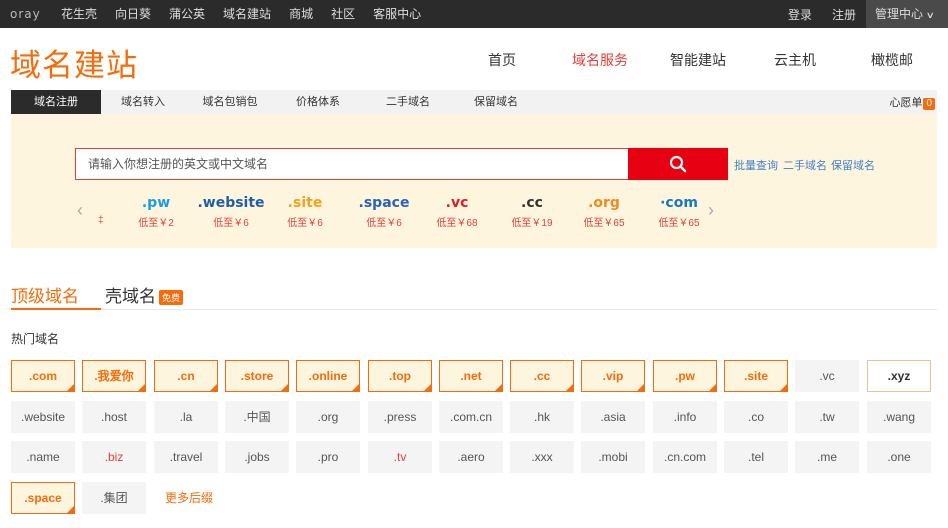 The width and height of the screenshot is (948, 528). What do you see at coordinates (685, 417) in the screenshot?
I see `domain-suffix-item: .info` at bounding box center [685, 417].